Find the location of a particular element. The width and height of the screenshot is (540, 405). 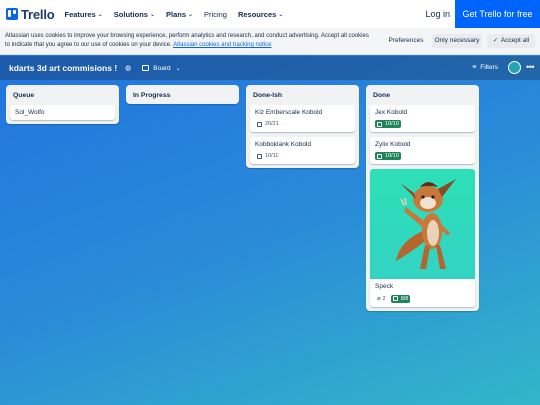

nav-solutions-label: Solutions is located at coordinates (130, 14).